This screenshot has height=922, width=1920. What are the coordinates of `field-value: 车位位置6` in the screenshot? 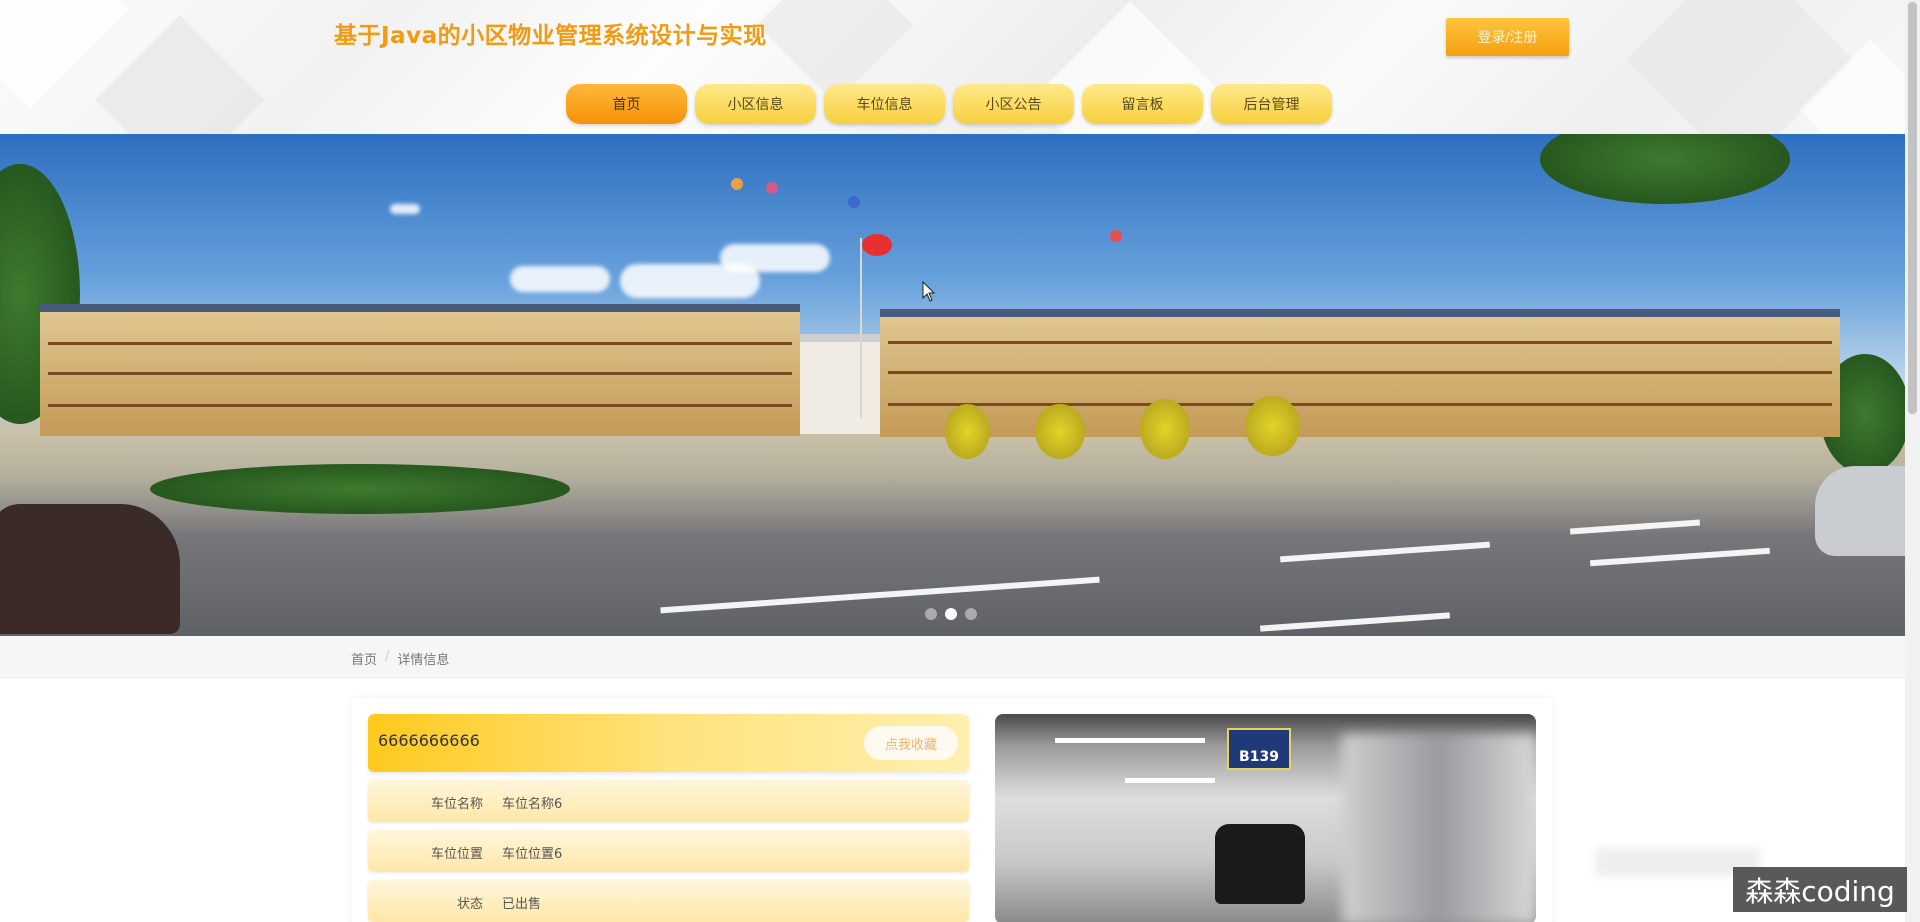 It's located at (532, 854).